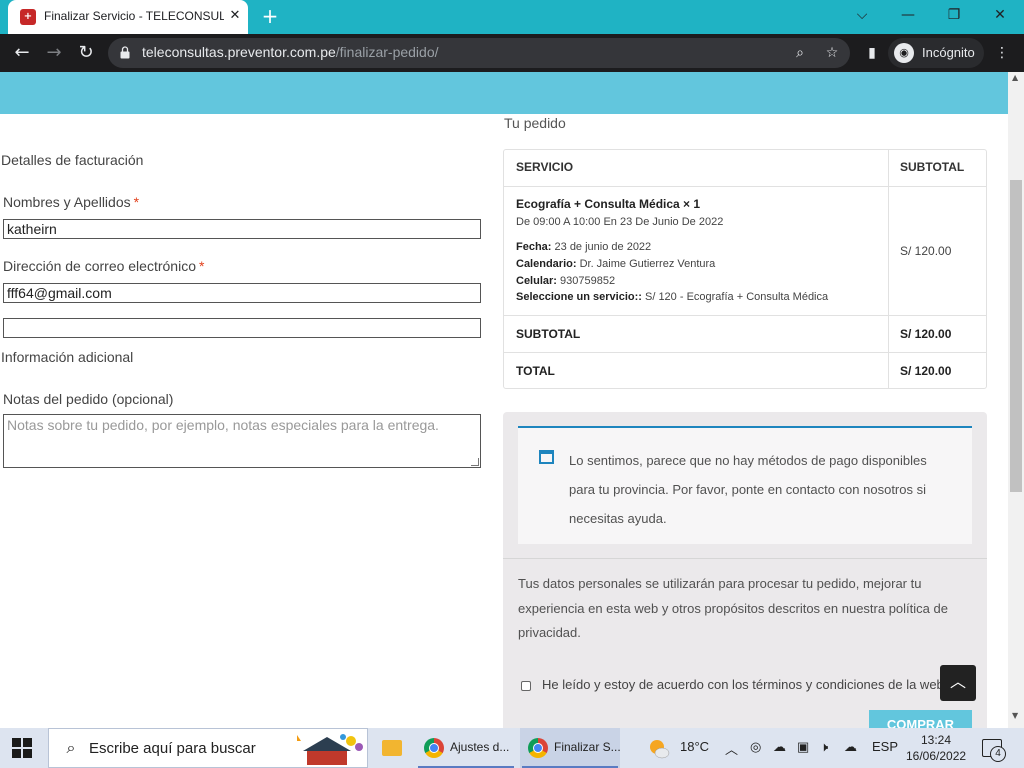  What do you see at coordinates (71, 748) in the screenshot?
I see `search-icon: ⌕` at bounding box center [71, 748].